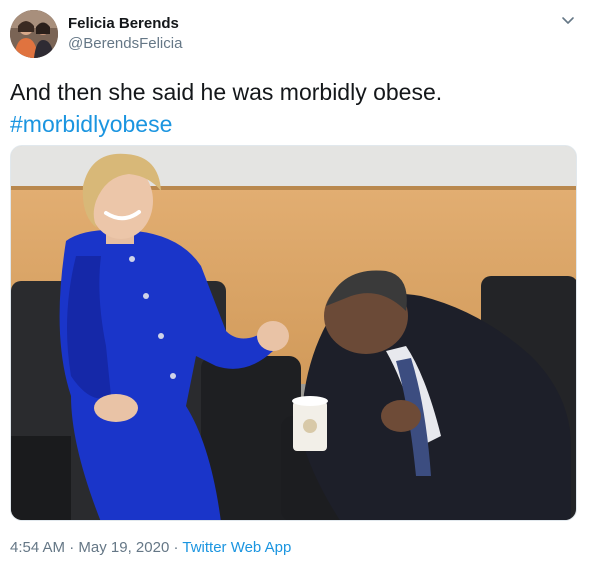  I want to click on tweet-author: Felicia Berends @BerendsFelicia, so click(125, 34).